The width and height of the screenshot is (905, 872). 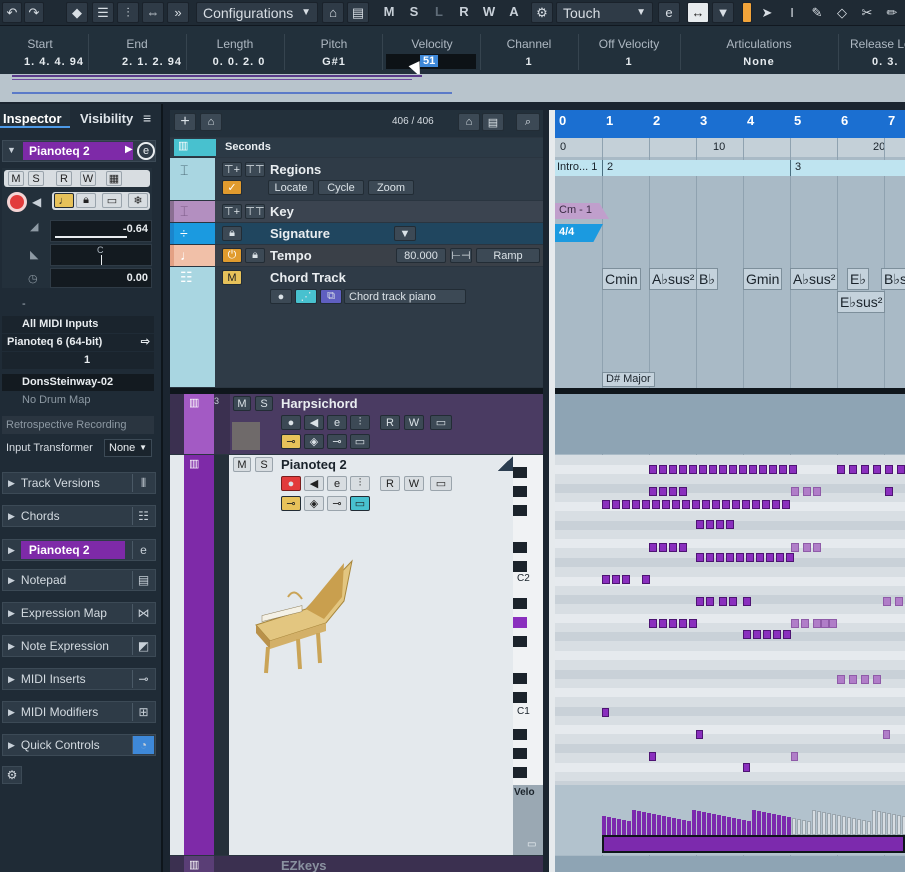 I want to click on section-quick-controls: ▶ Quick Controls ◔, so click(x=79, y=745).